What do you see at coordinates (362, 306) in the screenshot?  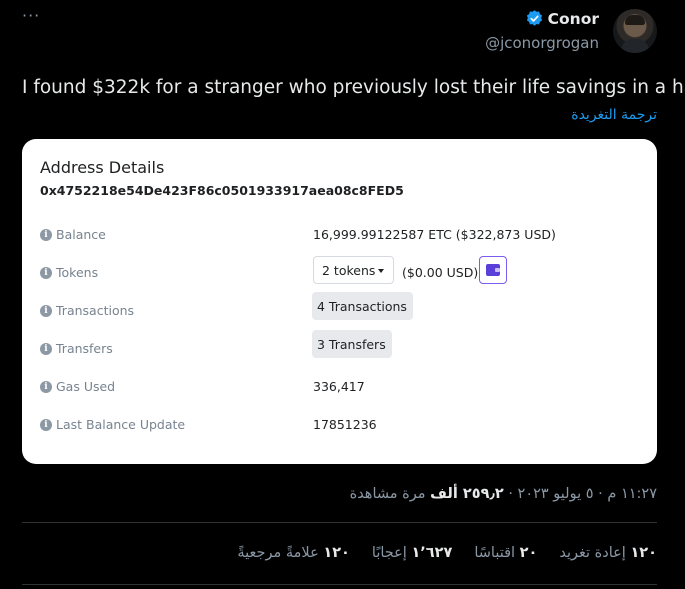 I see `transactions-button: 4 Transactions` at bounding box center [362, 306].